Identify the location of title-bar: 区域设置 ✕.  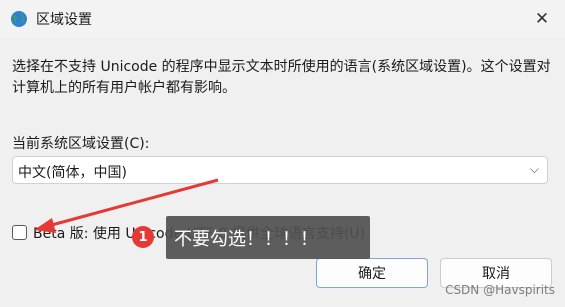
(282, 18).